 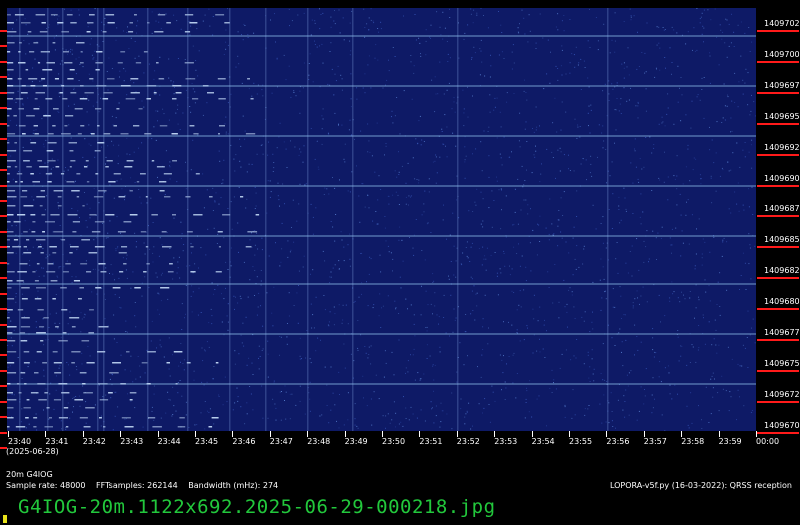 I want to click on time-label: 23:45, so click(x=207, y=441).